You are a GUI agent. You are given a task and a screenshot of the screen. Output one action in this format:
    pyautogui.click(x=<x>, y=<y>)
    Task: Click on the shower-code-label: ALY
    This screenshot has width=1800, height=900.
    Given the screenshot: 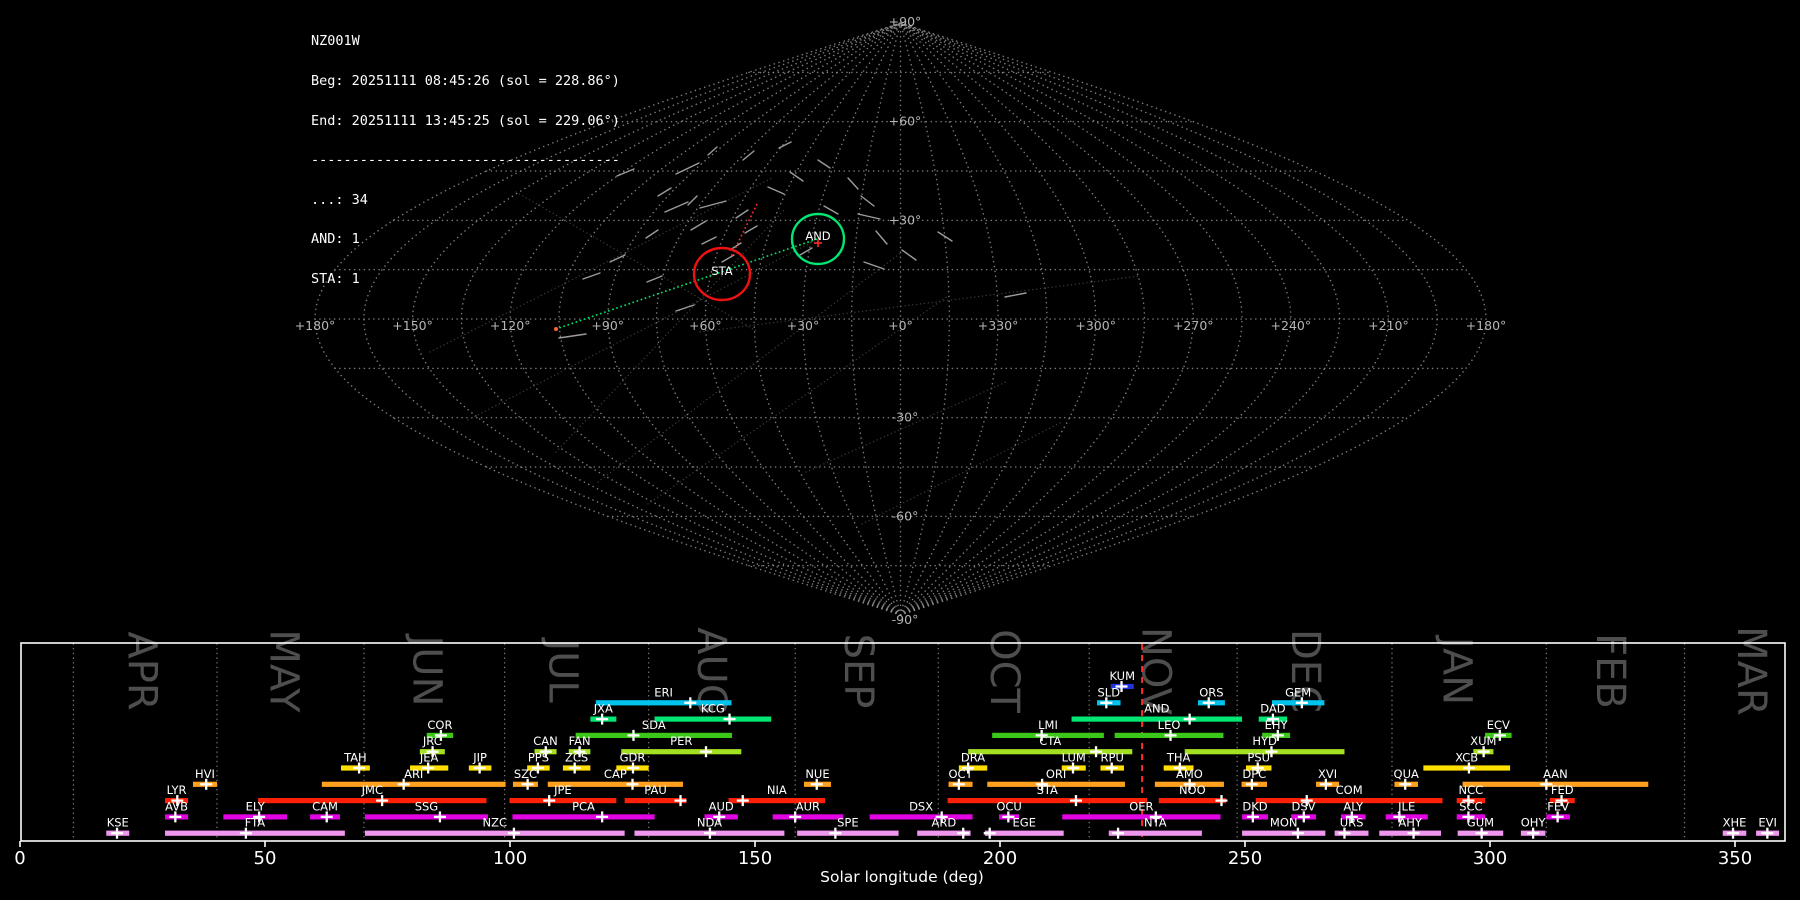 What is the action you would take?
    pyautogui.click(x=1353, y=806)
    